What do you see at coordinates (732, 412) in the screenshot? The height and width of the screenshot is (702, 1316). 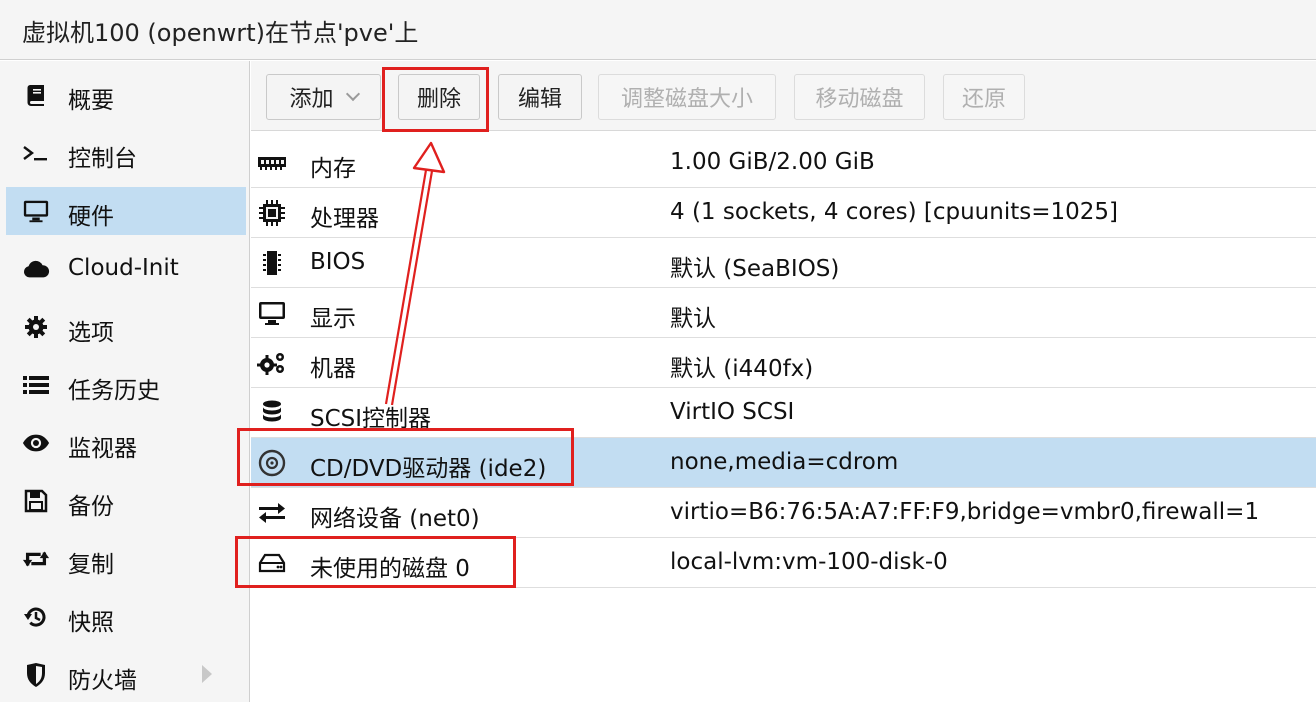 I see `row-value: VirtIO SCSI` at bounding box center [732, 412].